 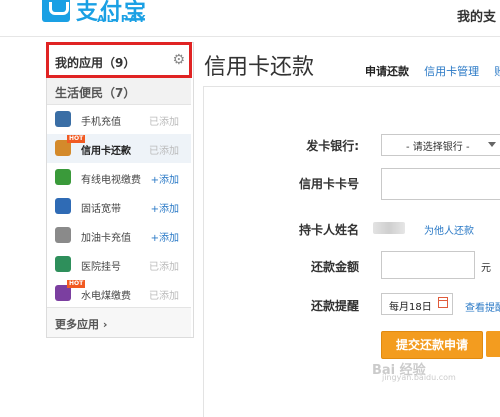 What do you see at coordinates (438, 147) in the screenshot?
I see `bank-select-value: - 请选择银行 -` at bounding box center [438, 147].